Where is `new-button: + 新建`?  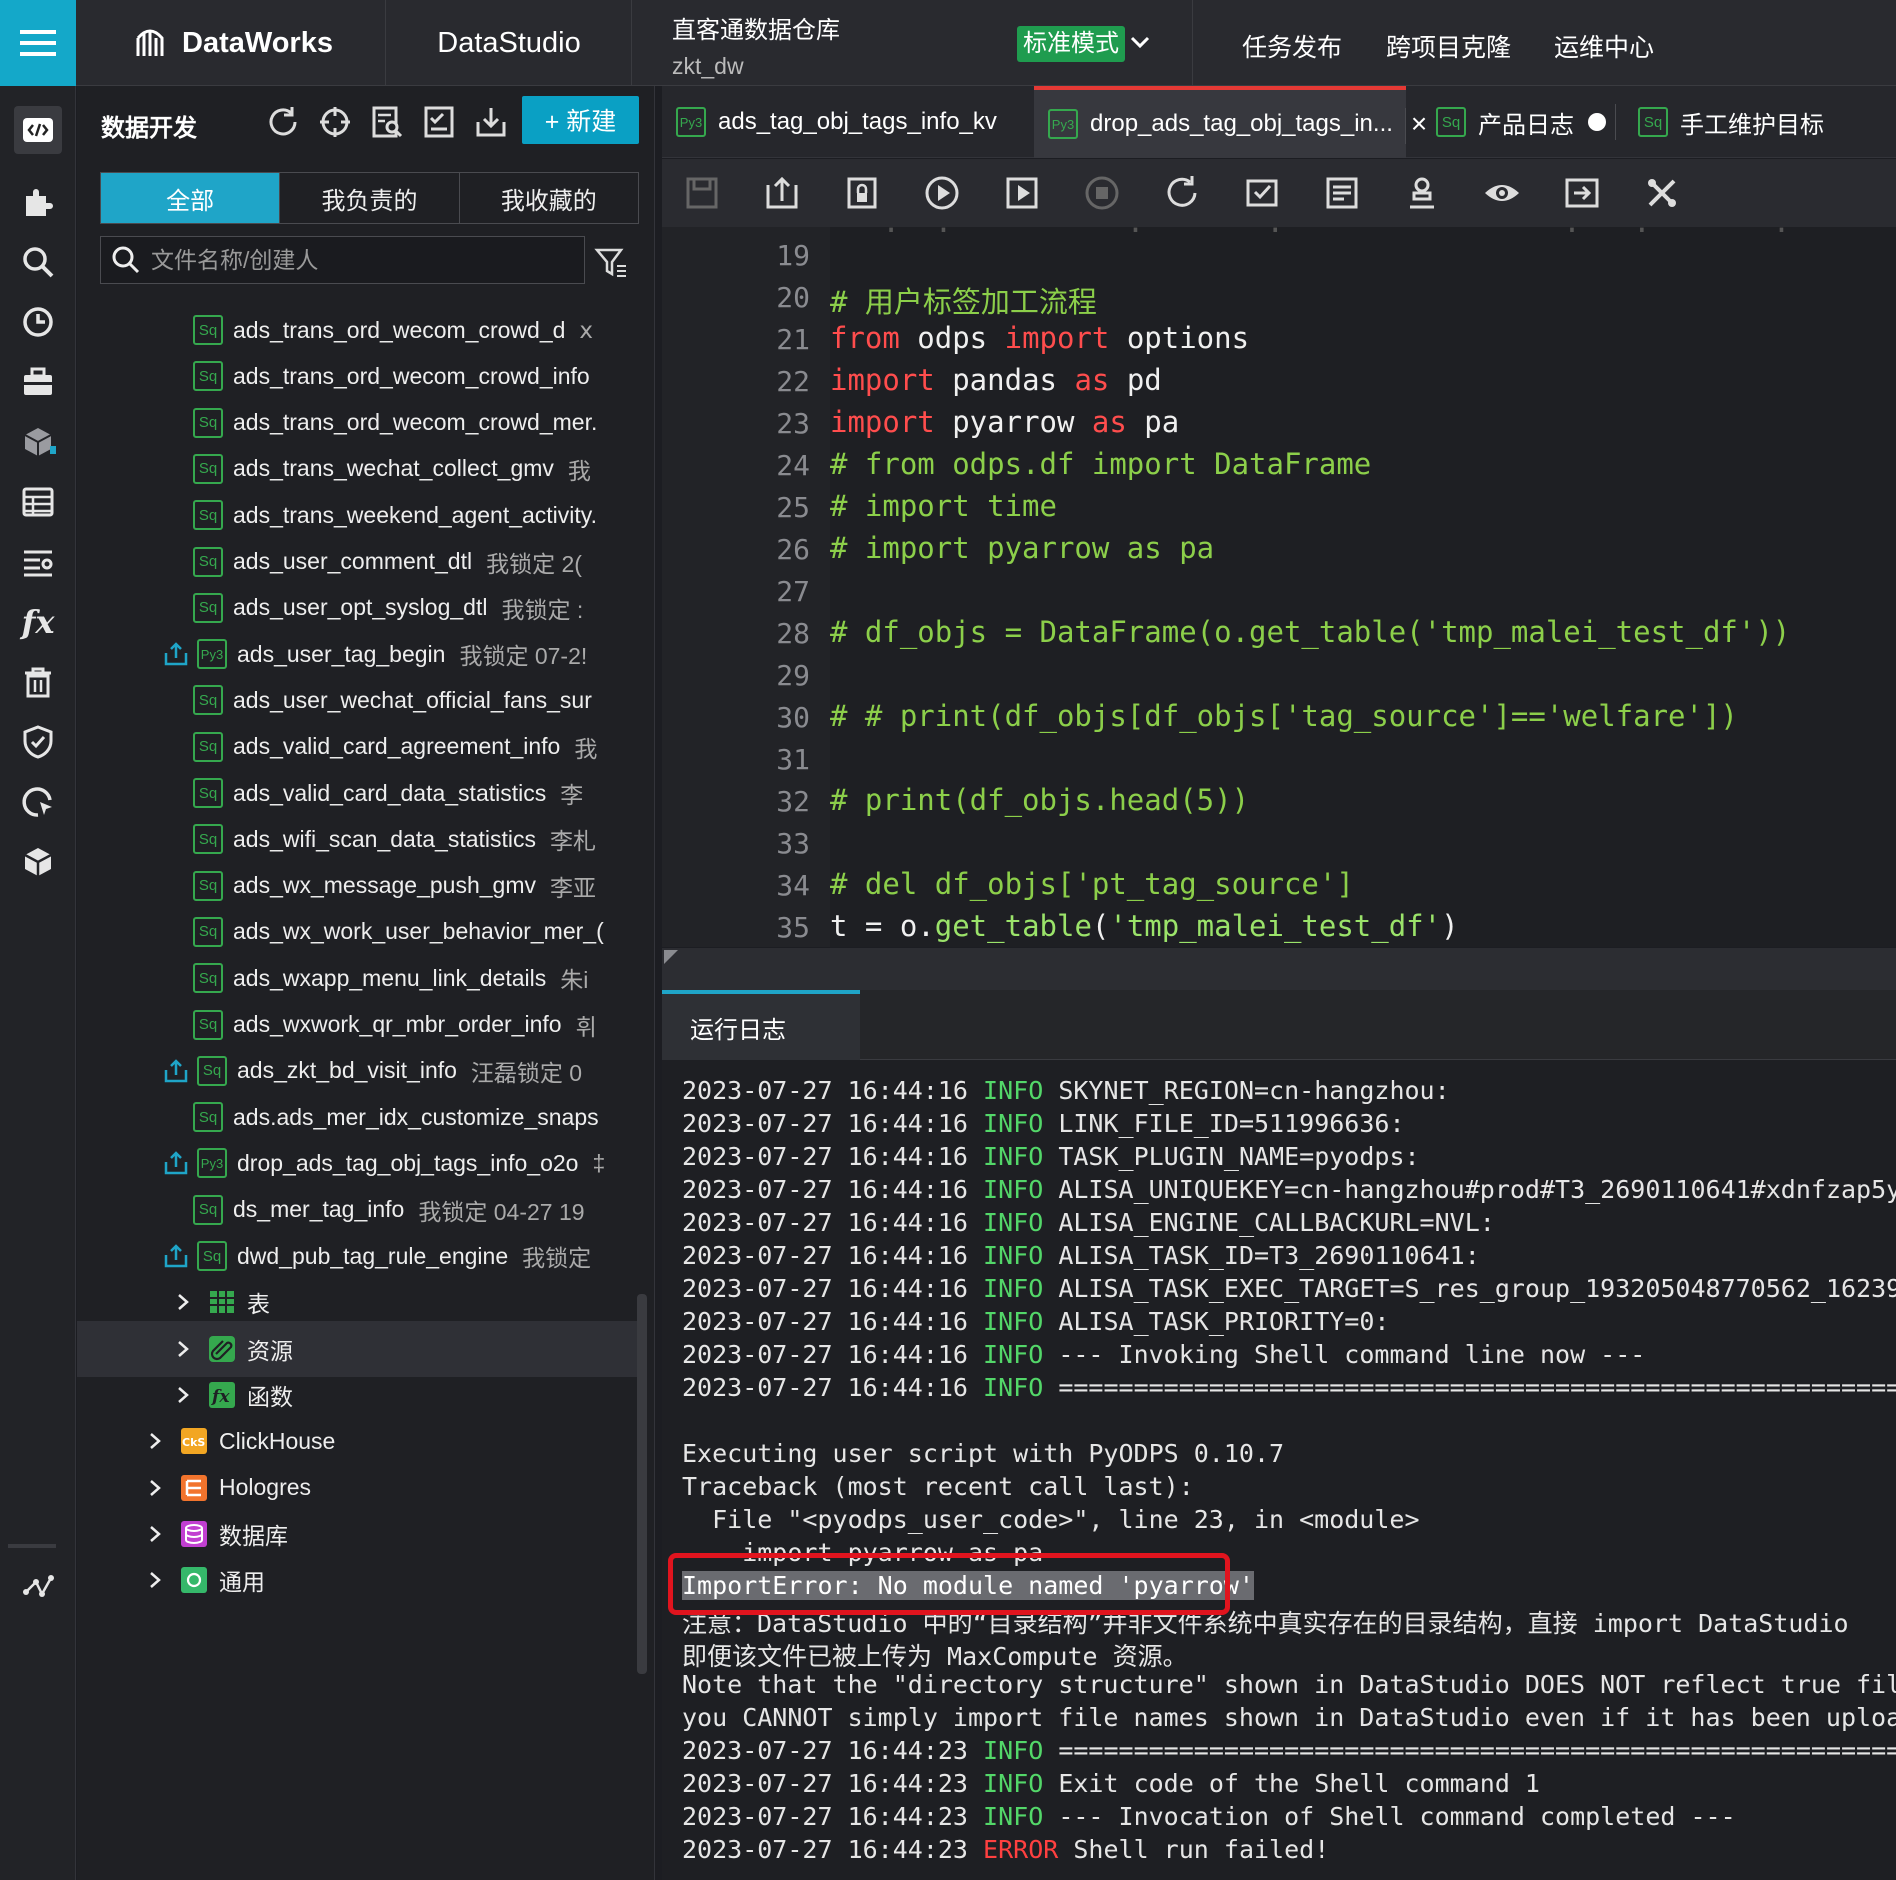
new-button: + 新建 is located at coordinates (580, 120).